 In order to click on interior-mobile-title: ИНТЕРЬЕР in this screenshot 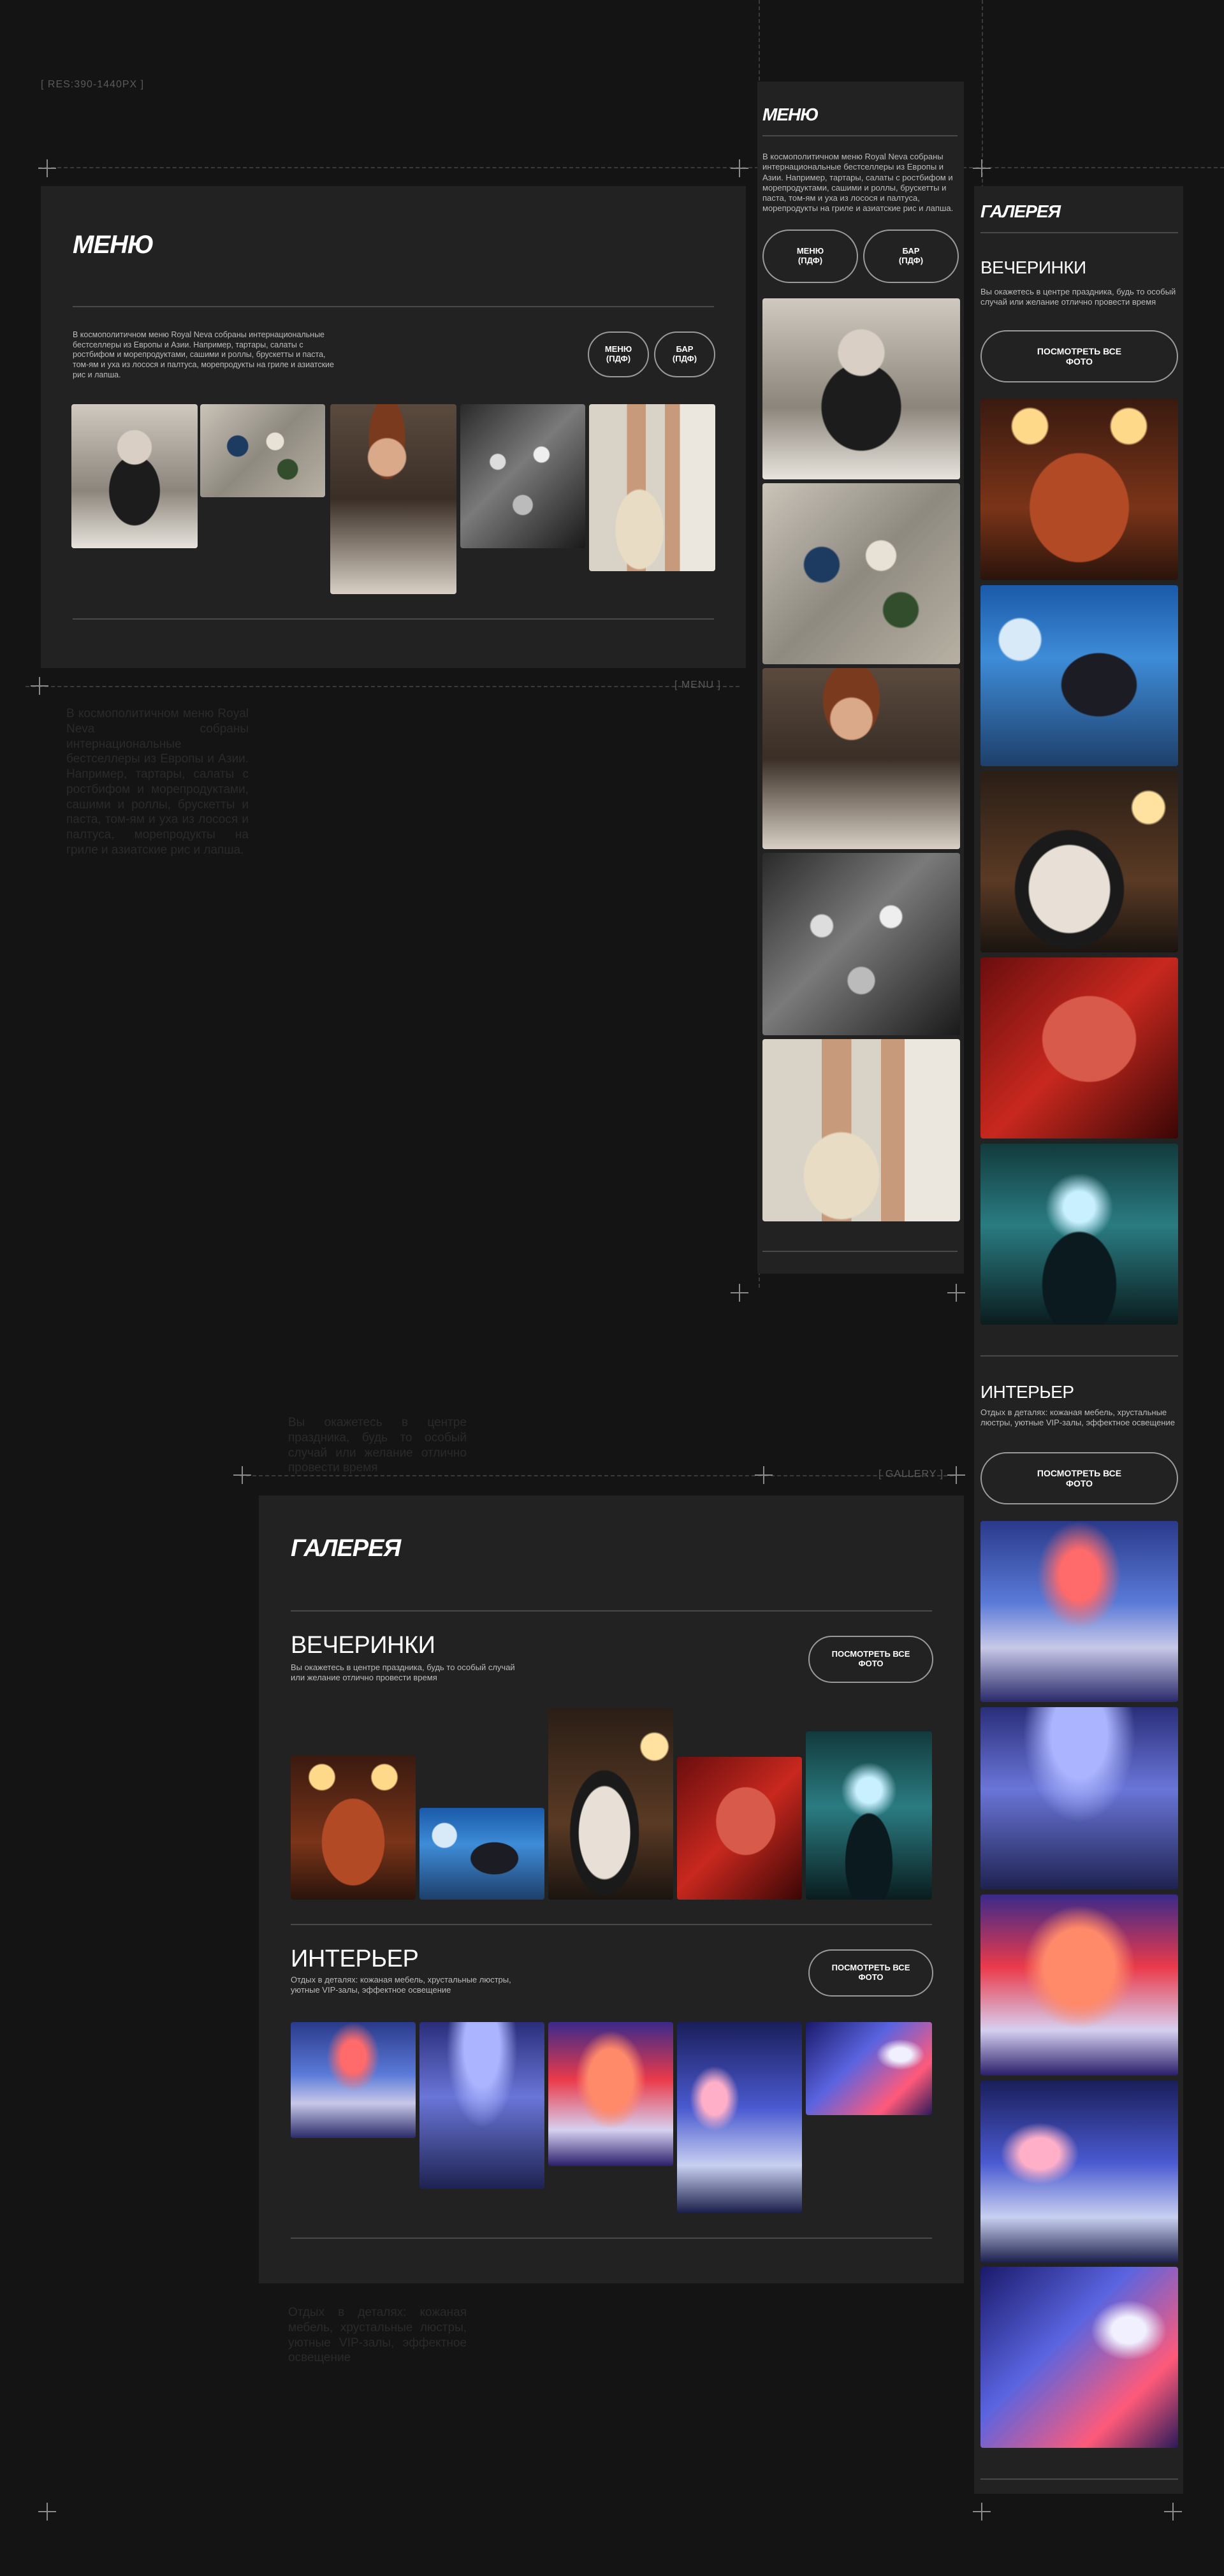, I will do `click(1027, 1392)`.